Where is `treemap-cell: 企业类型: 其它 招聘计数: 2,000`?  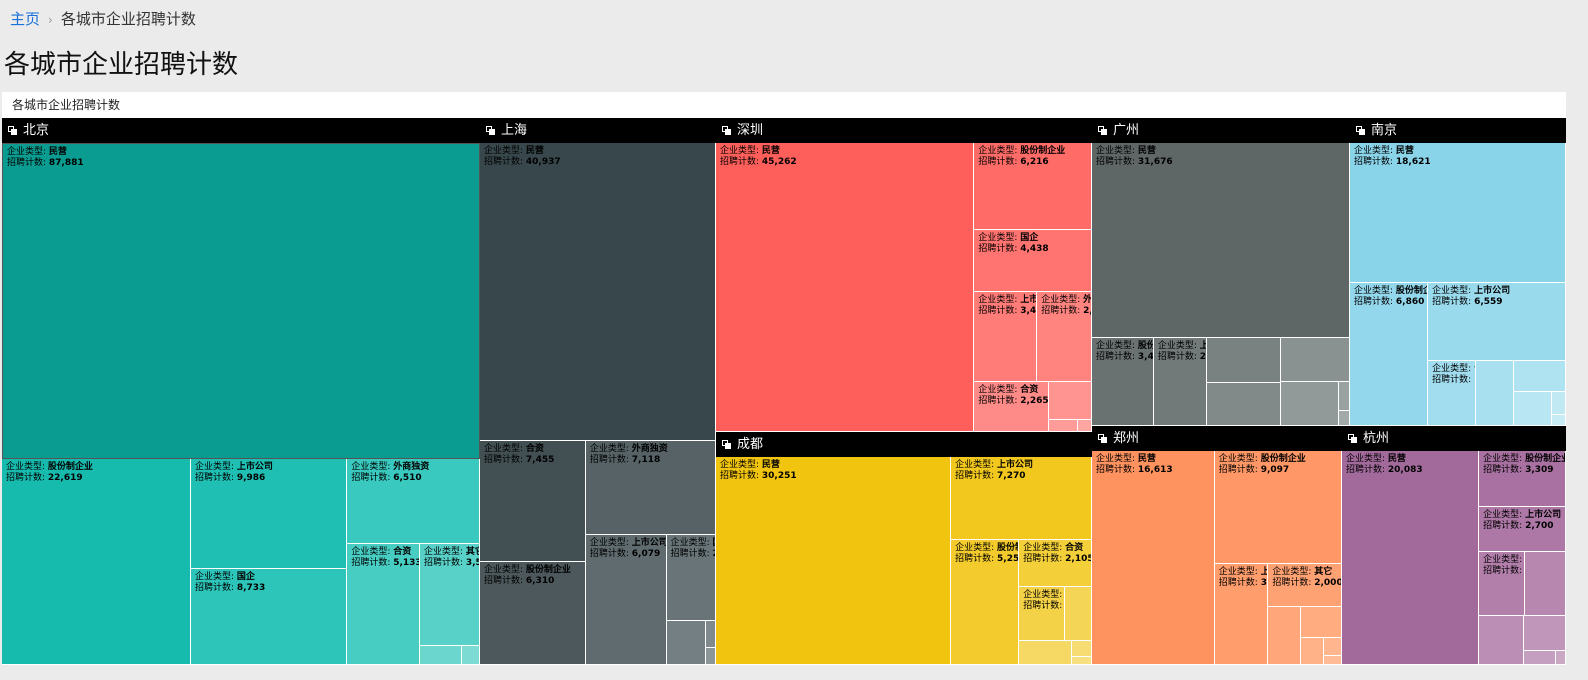 treemap-cell: 企业类型: 其它 招聘计数: 2,000 is located at coordinates (1305, 586).